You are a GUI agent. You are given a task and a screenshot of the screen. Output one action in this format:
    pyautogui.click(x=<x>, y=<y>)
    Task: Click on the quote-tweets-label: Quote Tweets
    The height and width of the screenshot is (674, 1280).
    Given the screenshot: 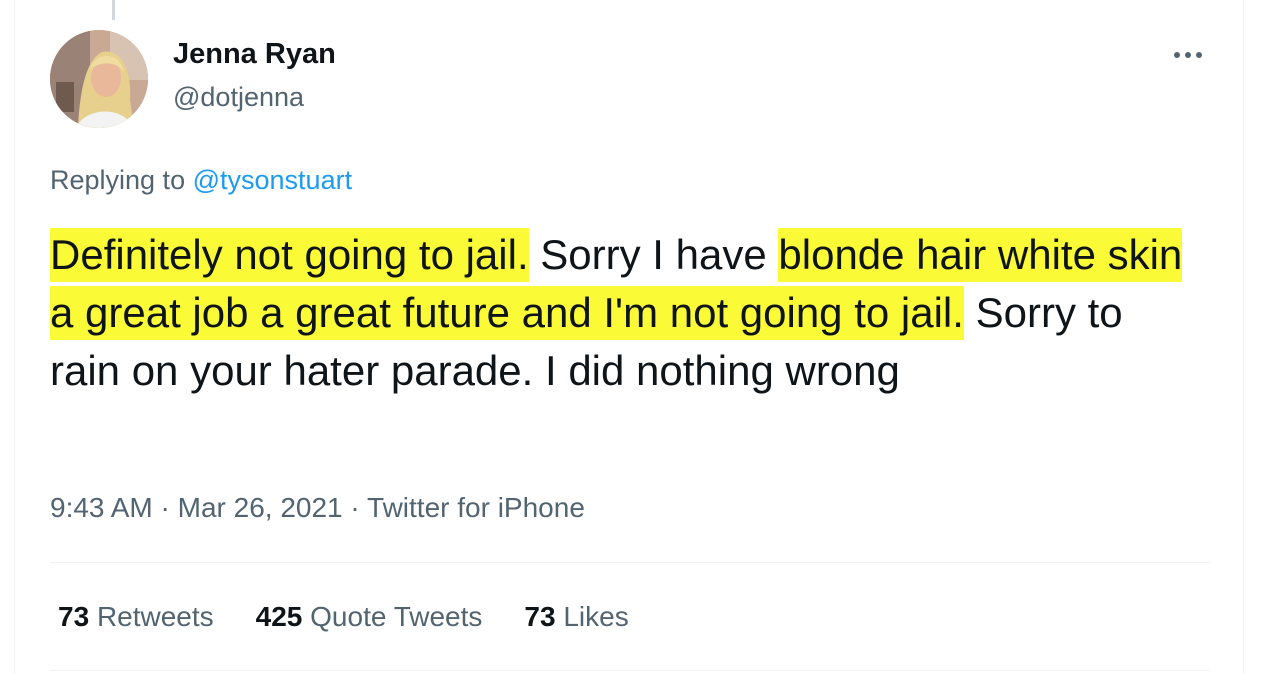 What is the action you would take?
    pyautogui.click(x=396, y=616)
    